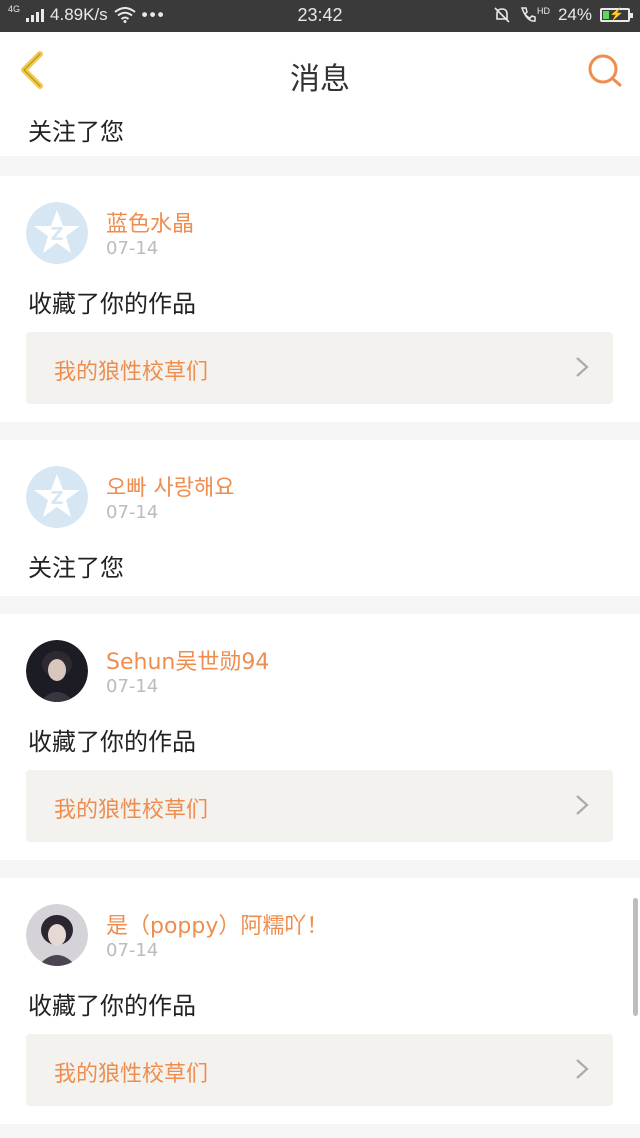 The height and width of the screenshot is (1138, 640). I want to click on nav-header: 消息, so click(320, 70).